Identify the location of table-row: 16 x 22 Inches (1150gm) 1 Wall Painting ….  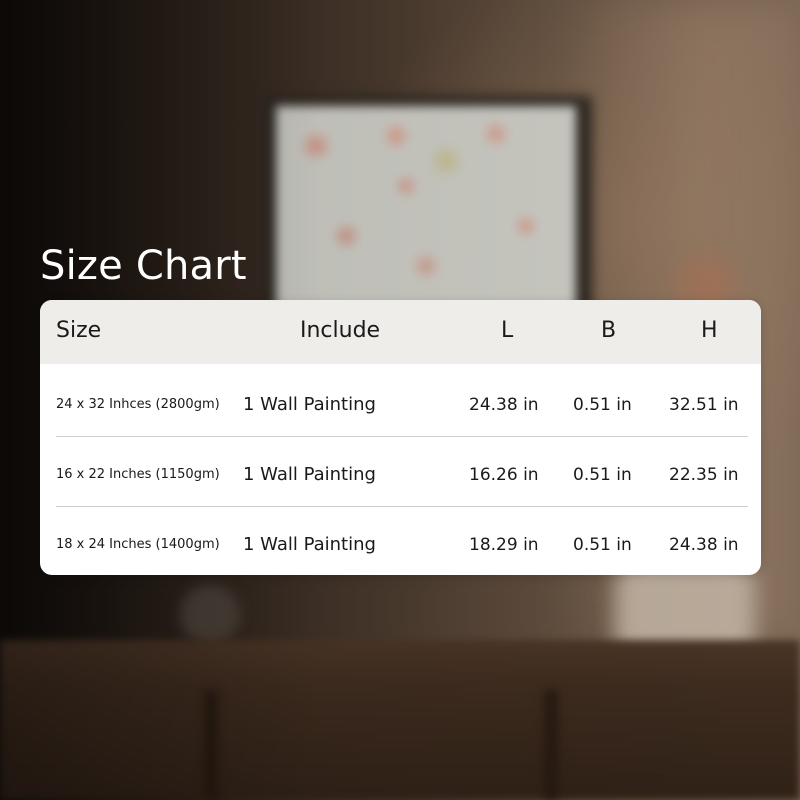
(400, 475).